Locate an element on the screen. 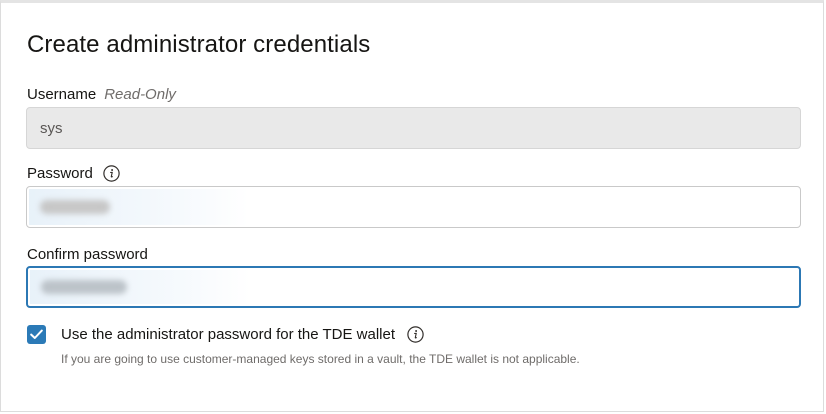  password-label-row: Password is located at coordinates (73, 173).